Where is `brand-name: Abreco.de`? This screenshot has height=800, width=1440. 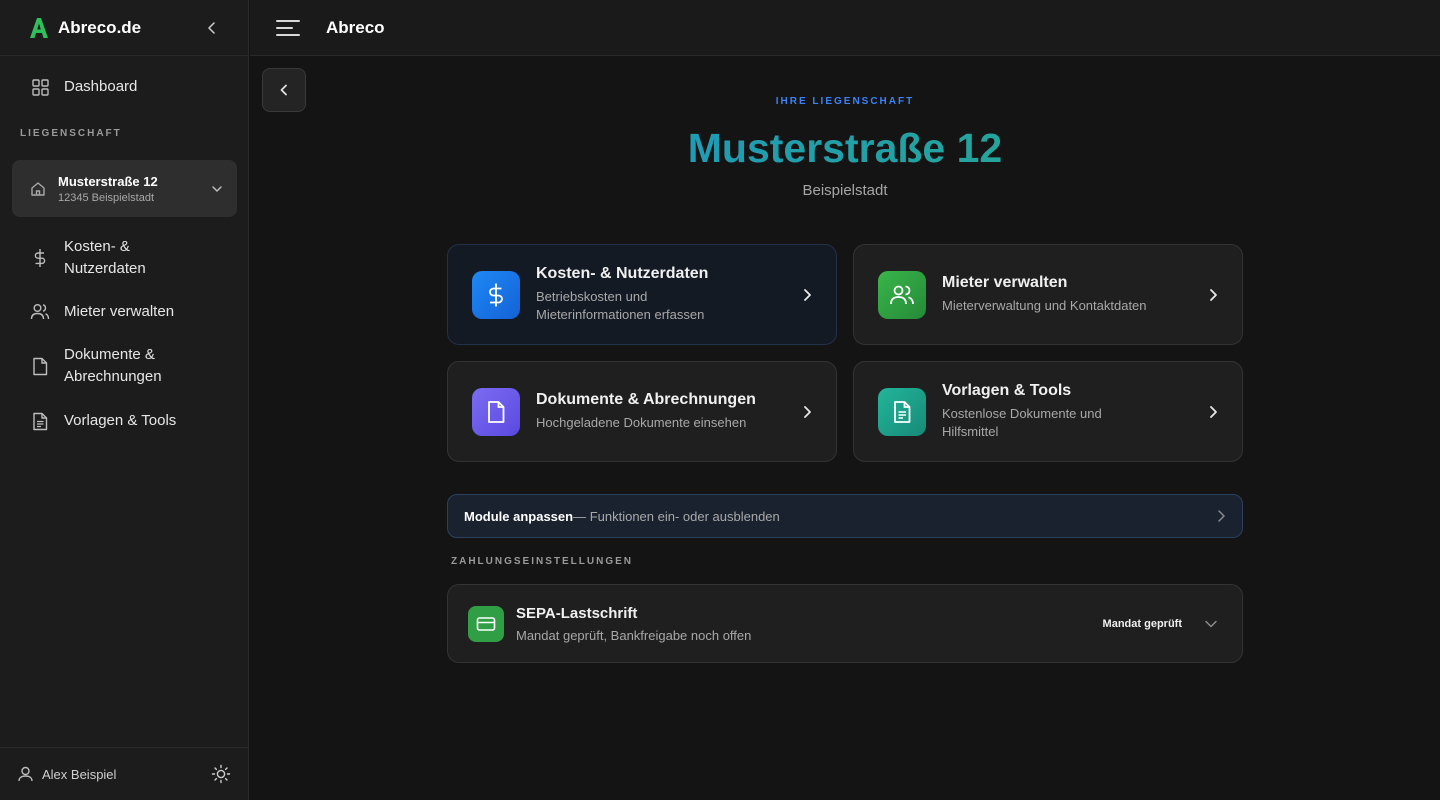 brand-name: Abreco.de is located at coordinates (100, 27).